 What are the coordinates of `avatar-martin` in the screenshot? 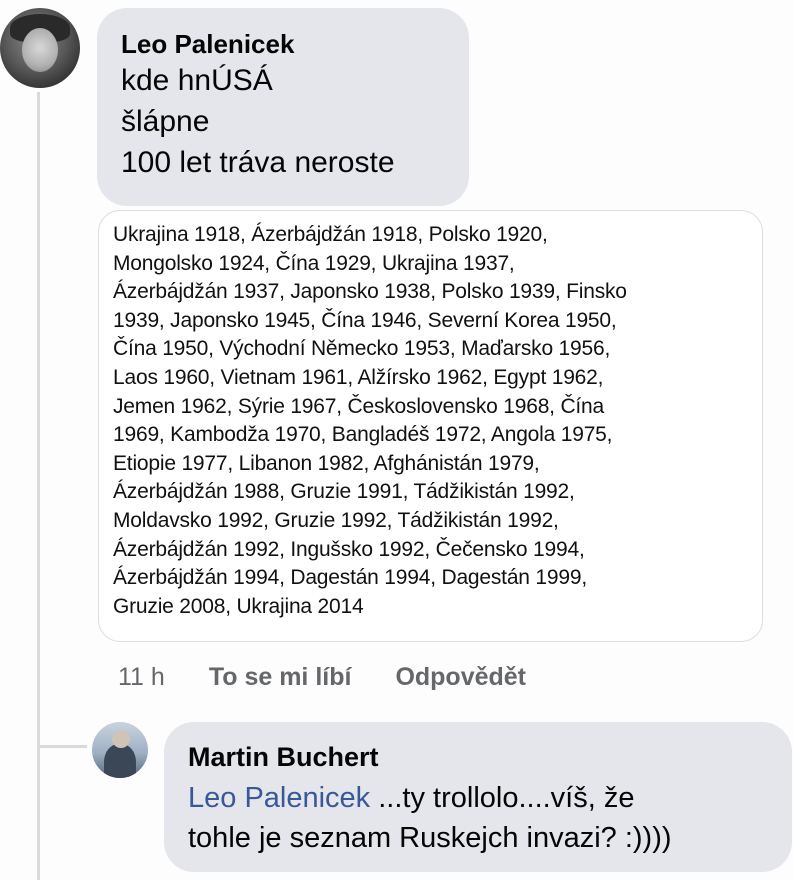 It's located at (120, 750).